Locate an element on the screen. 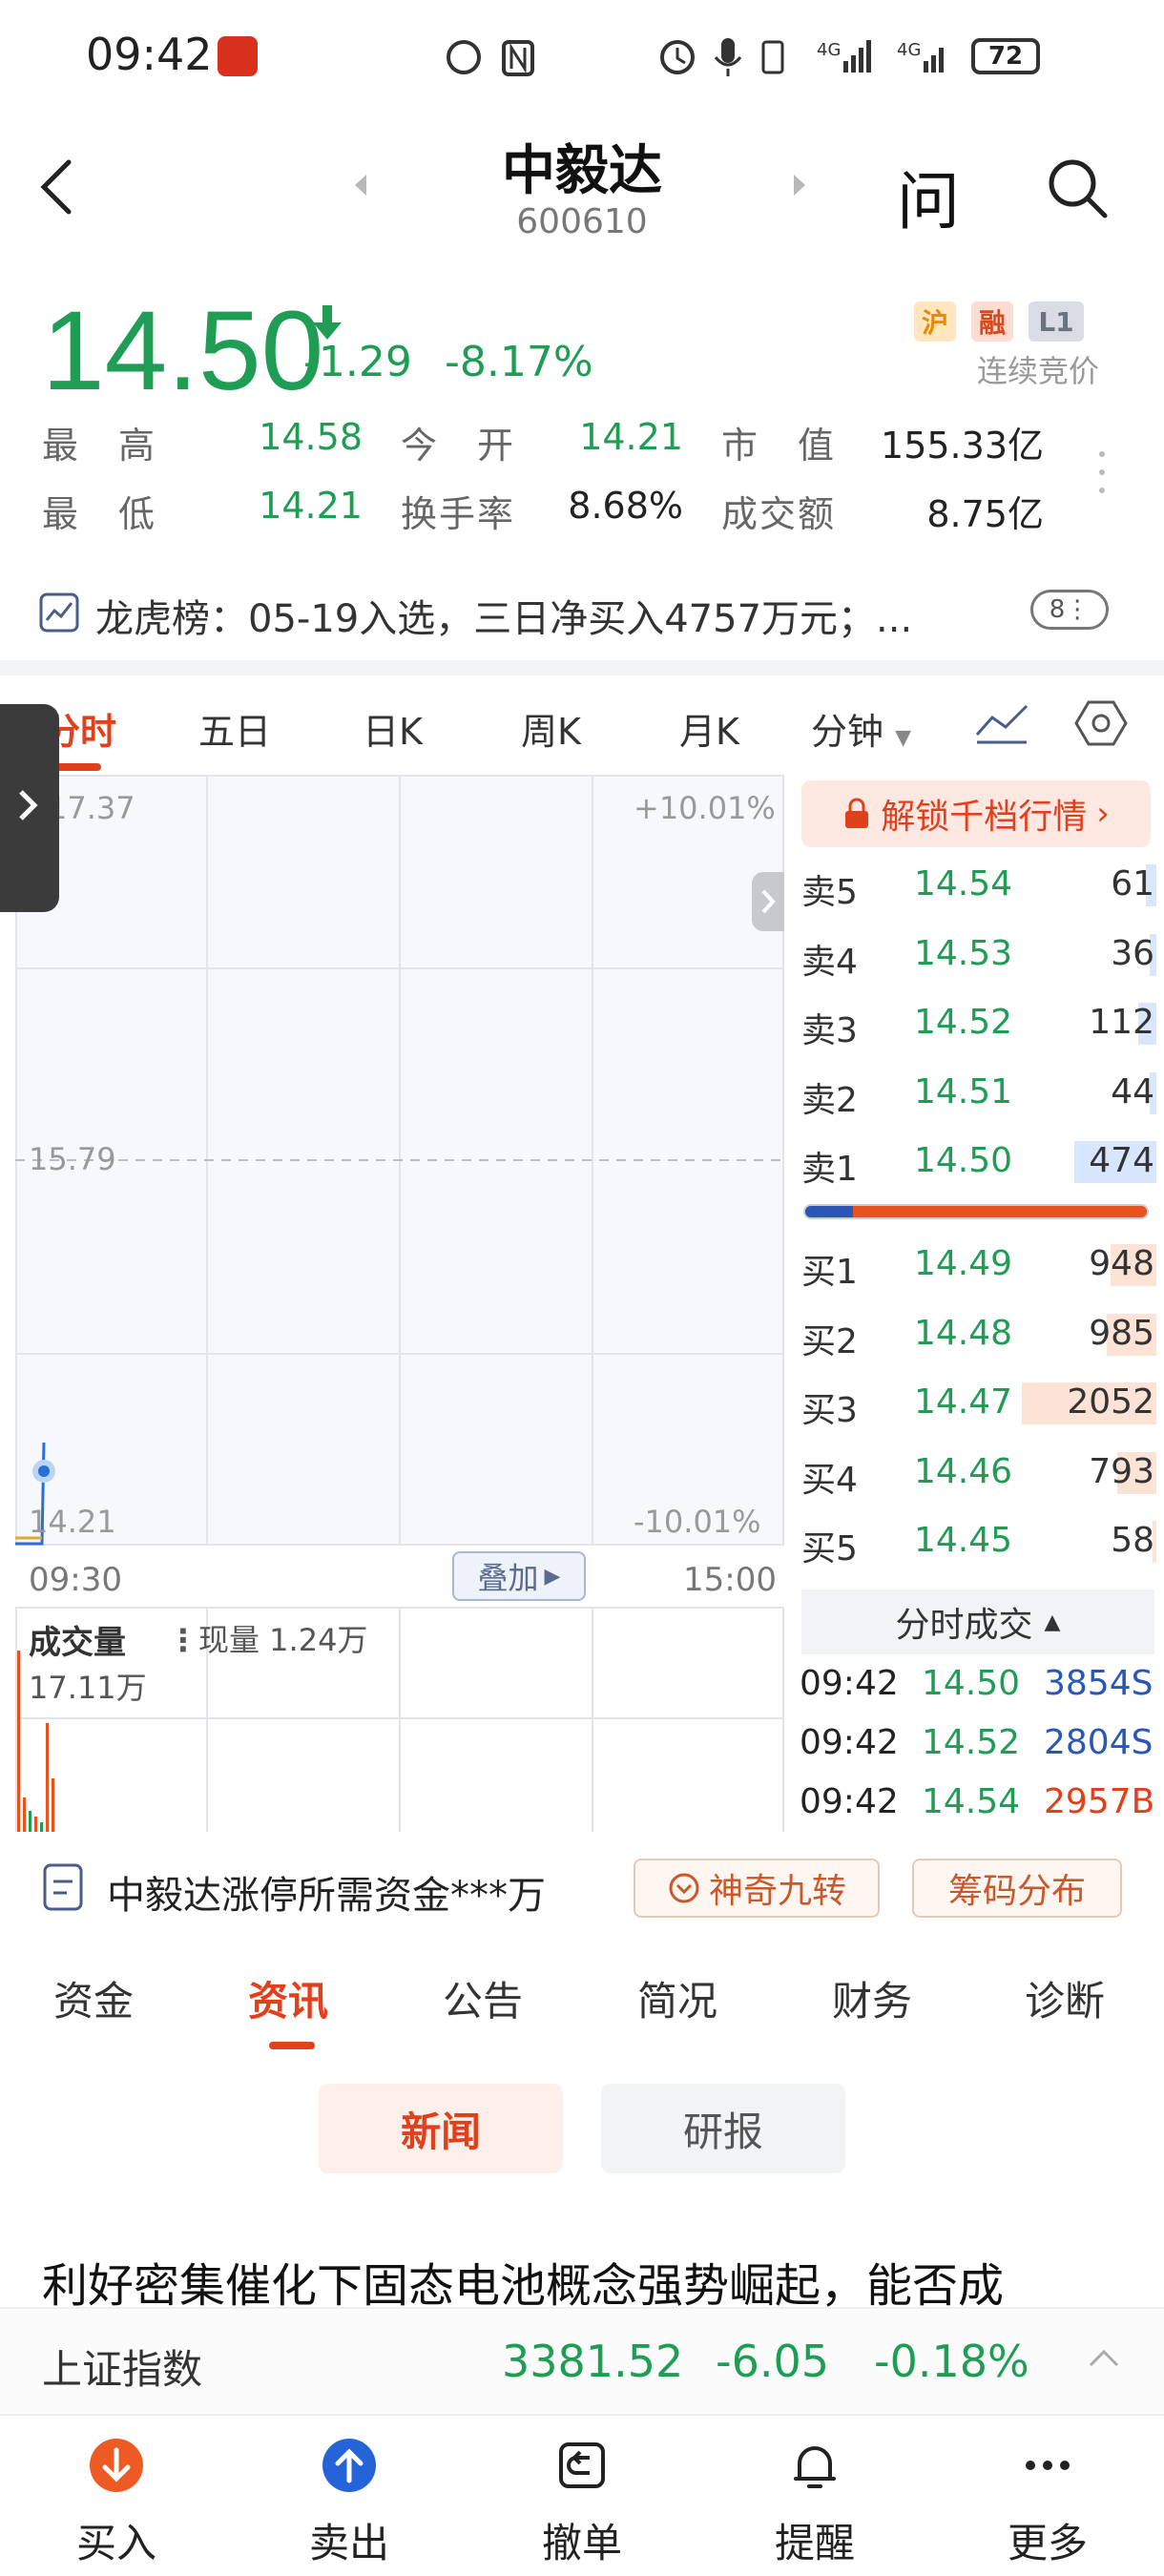 The height and width of the screenshot is (2576, 1164). bid-level-row: 买4 14.46 793 is located at coordinates (978, 1473).